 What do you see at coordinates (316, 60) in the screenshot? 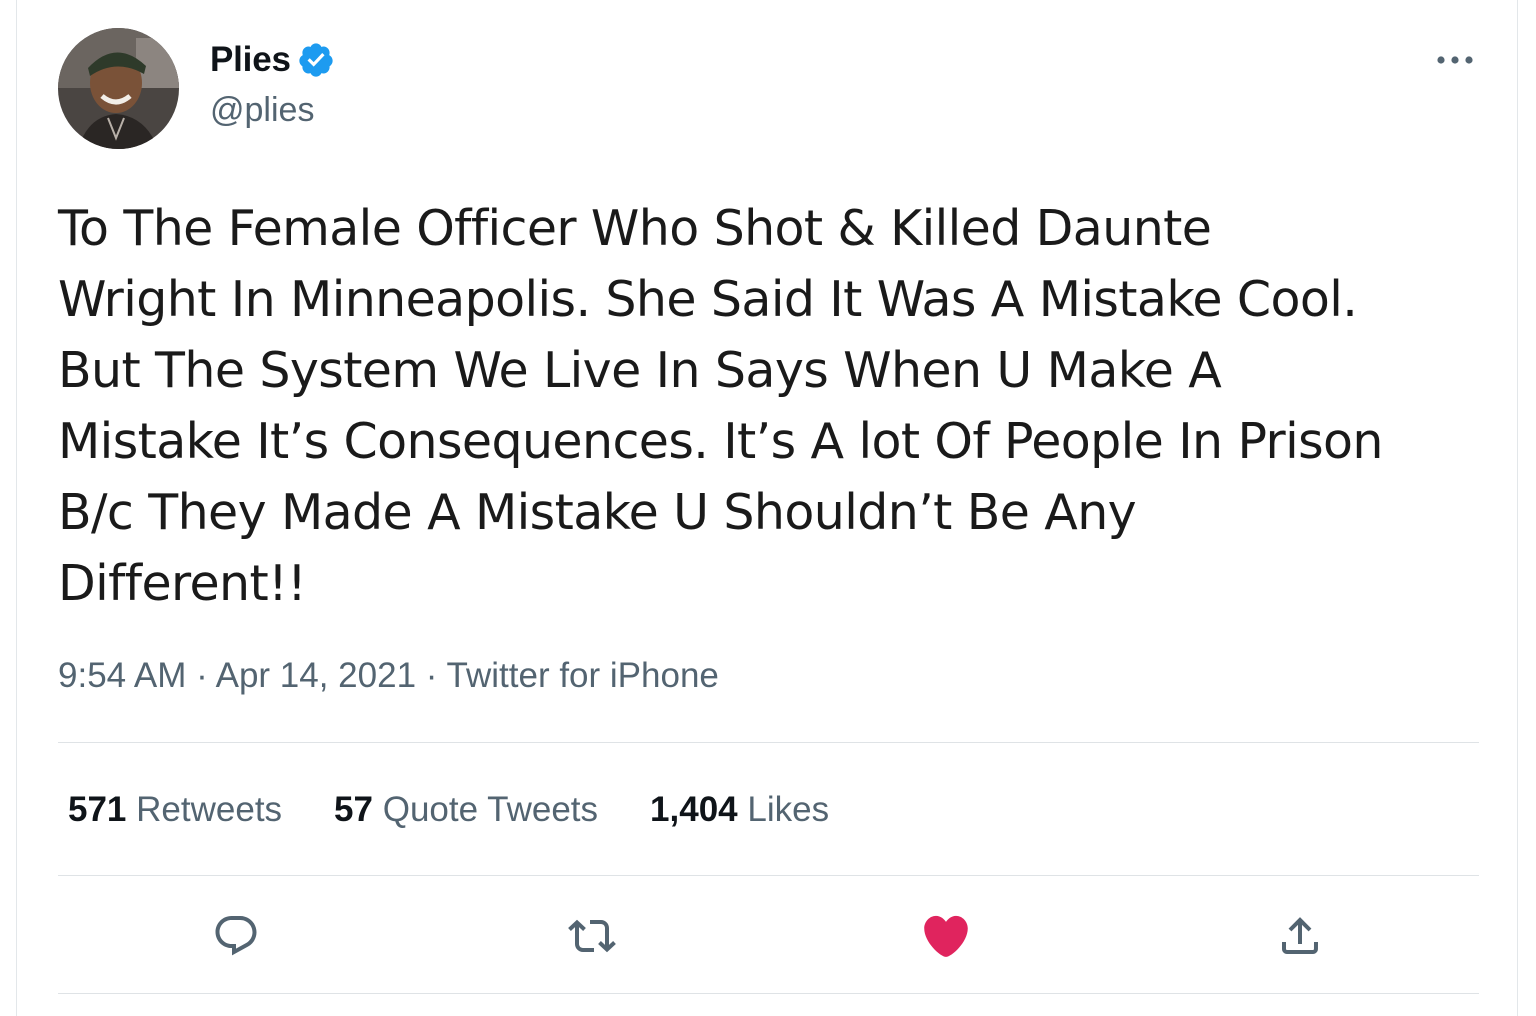
I see `verified-badge-icon` at bounding box center [316, 60].